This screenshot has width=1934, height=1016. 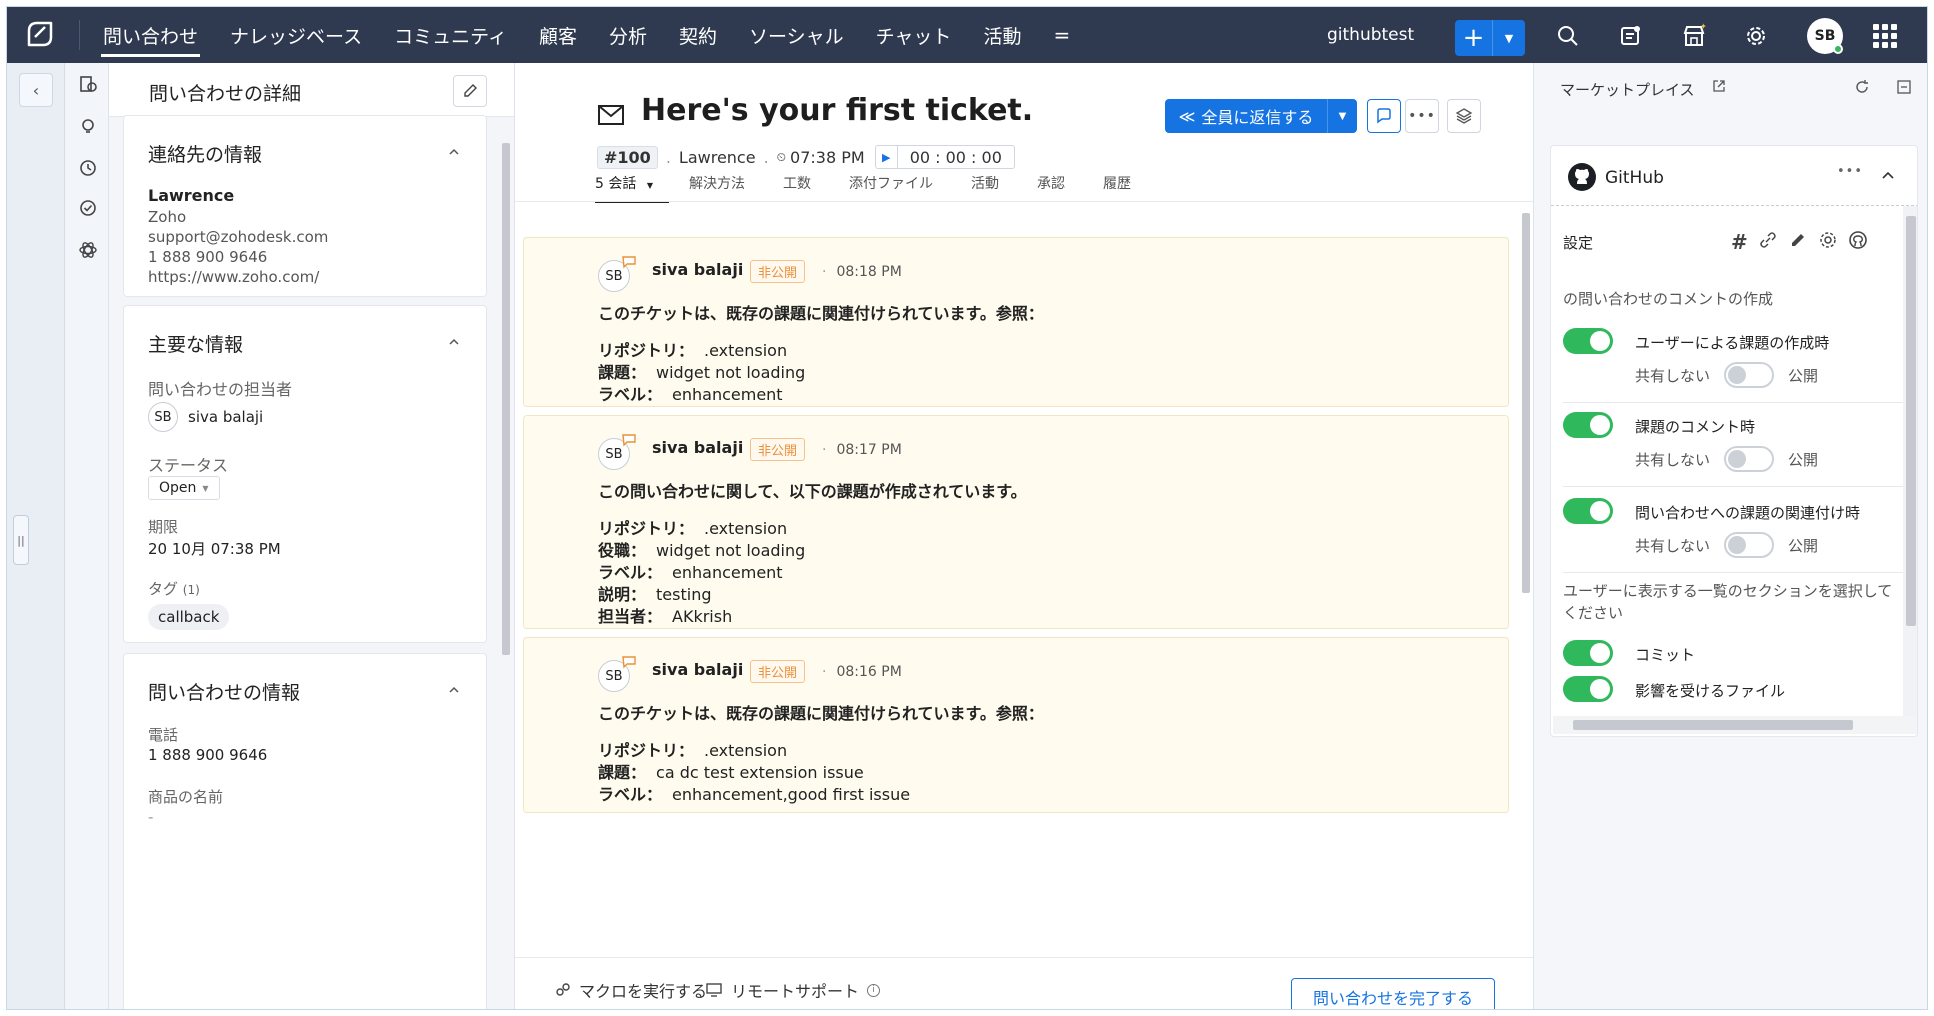 I want to click on tab-attachments: 添付ファイル, so click(x=900, y=187).